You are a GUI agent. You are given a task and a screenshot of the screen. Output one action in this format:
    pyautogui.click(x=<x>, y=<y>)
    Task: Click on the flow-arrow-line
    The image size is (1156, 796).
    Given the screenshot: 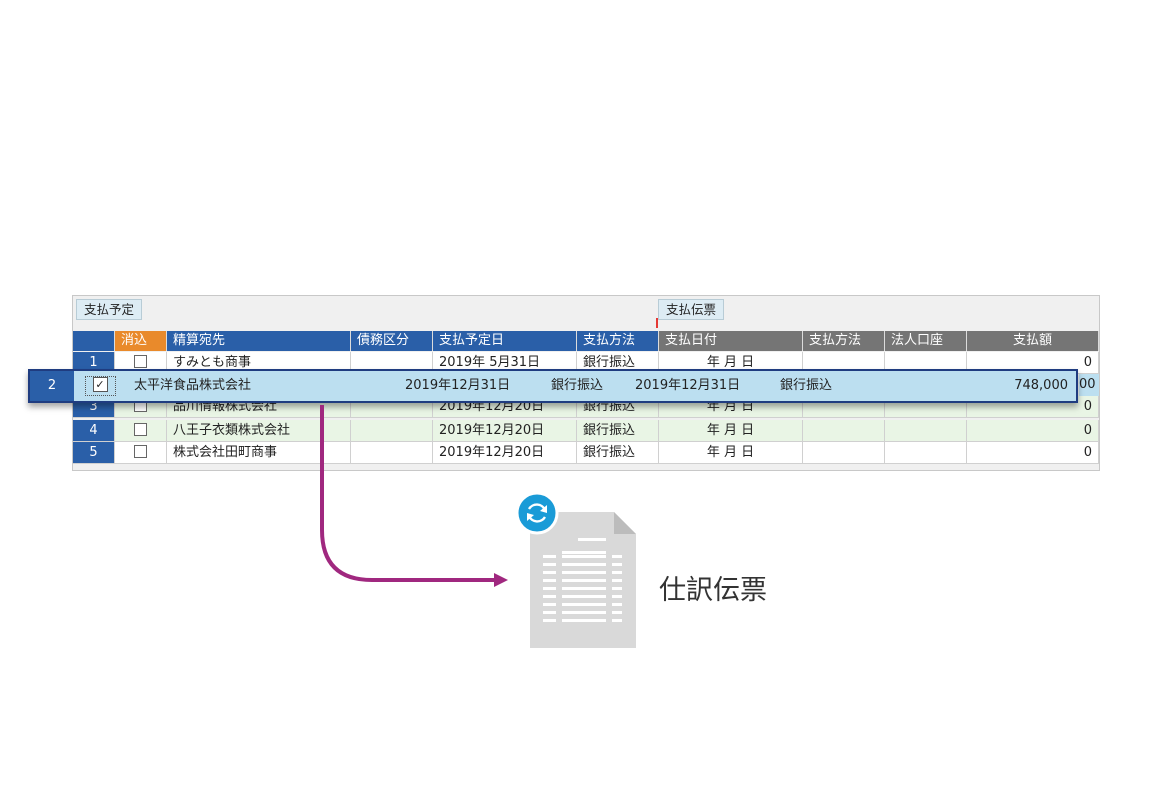 What is the action you would take?
    pyautogui.click(x=408, y=493)
    